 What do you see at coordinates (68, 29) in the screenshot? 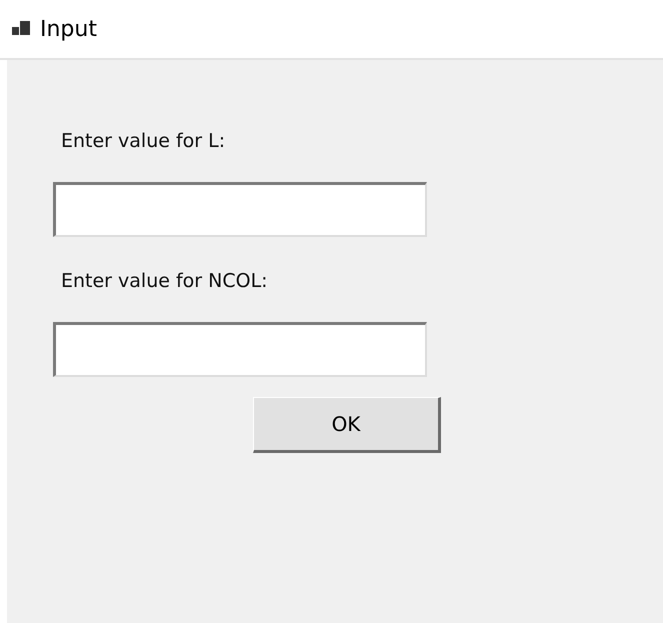
I see `window-title: Input` at bounding box center [68, 29].